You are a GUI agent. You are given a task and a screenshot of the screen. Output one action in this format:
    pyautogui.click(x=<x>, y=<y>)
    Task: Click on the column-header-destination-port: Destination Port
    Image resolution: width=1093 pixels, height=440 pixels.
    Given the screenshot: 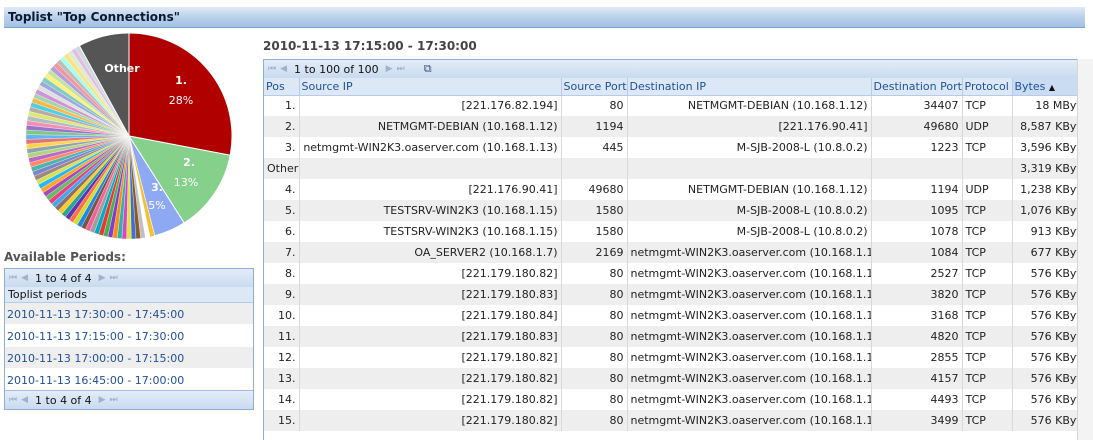 What is the action you would take?
    pyautogui.click(x=917, y=87)
    